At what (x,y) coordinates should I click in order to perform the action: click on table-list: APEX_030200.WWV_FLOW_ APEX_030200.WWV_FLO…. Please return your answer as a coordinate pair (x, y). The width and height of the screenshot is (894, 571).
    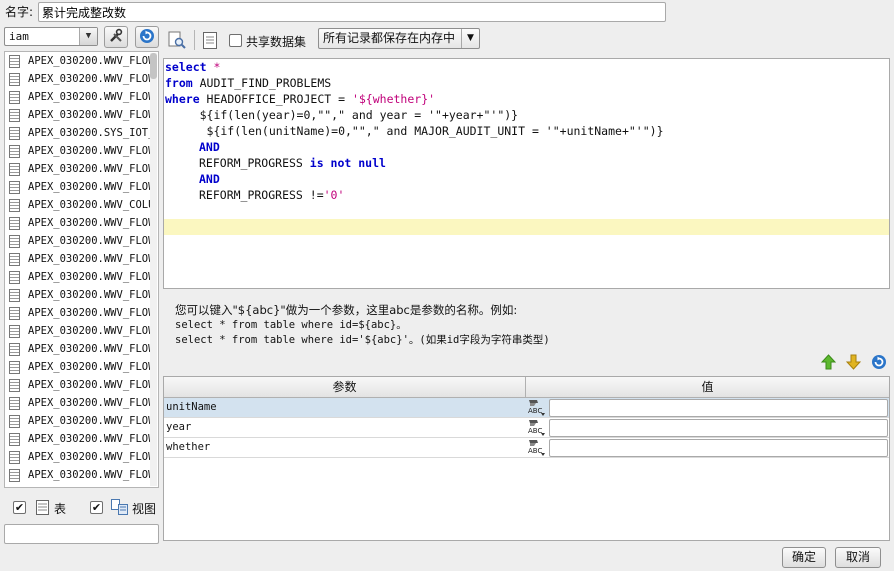
    Looking at the image, I should click on (81, 269).